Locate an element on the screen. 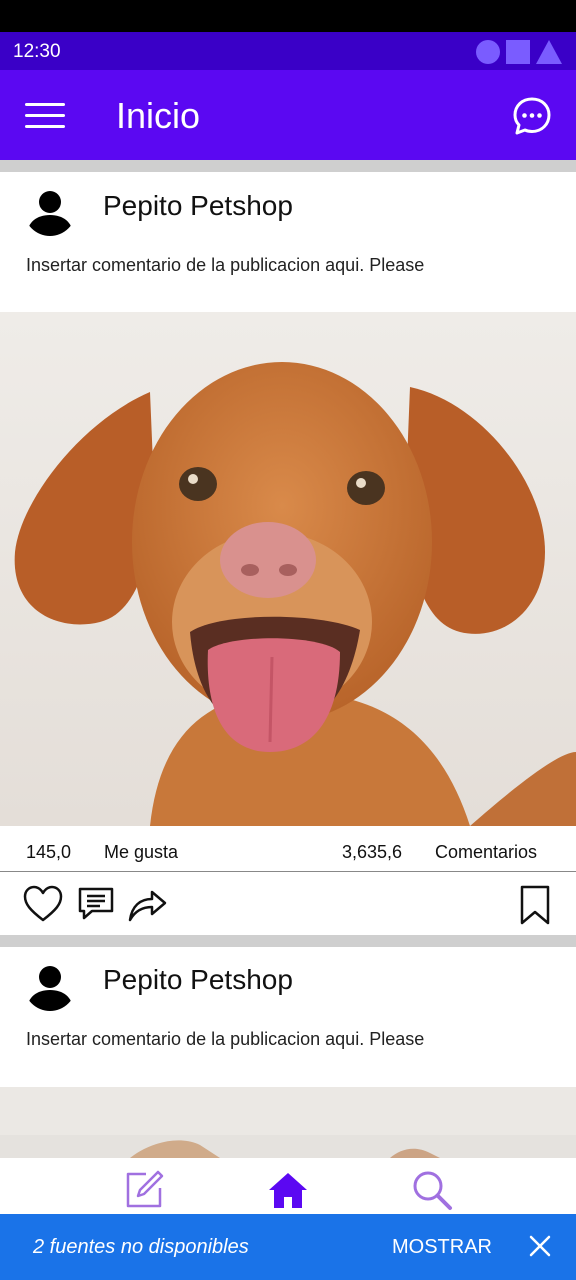  chat-bubble-icon is located at coordinates (532, 116).